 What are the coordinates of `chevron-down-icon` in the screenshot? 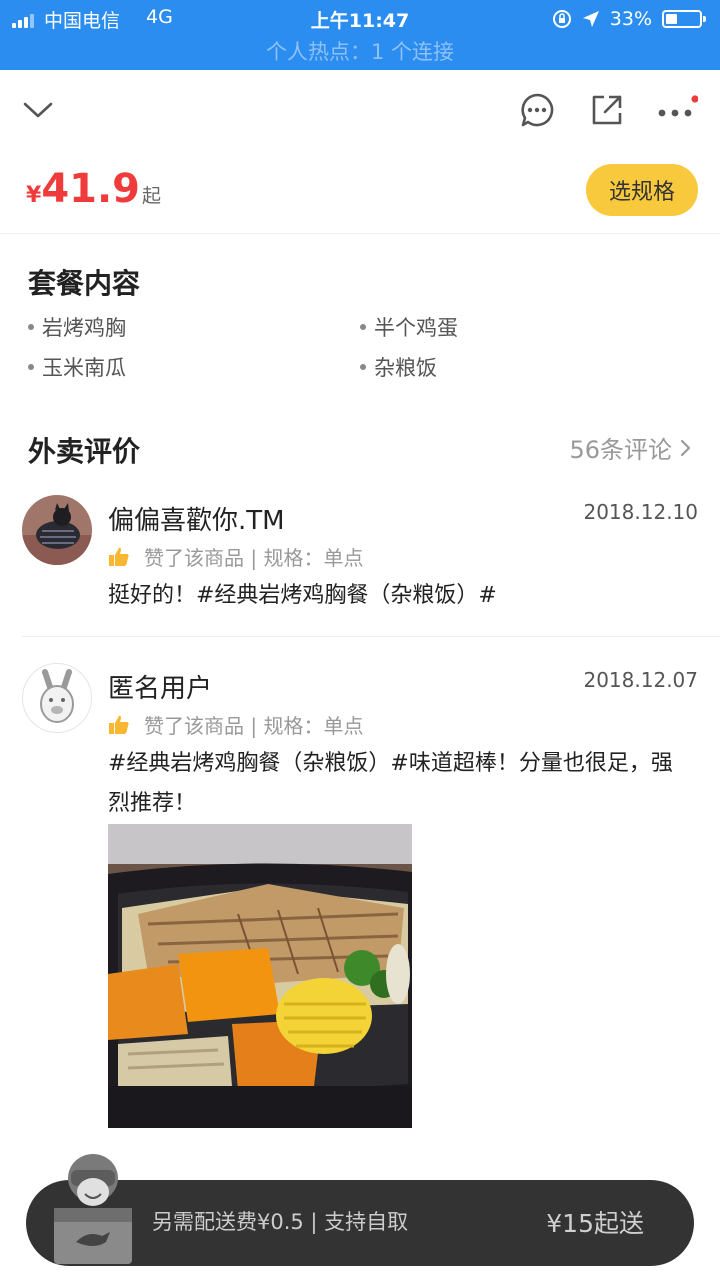 It's located at (38, 110).